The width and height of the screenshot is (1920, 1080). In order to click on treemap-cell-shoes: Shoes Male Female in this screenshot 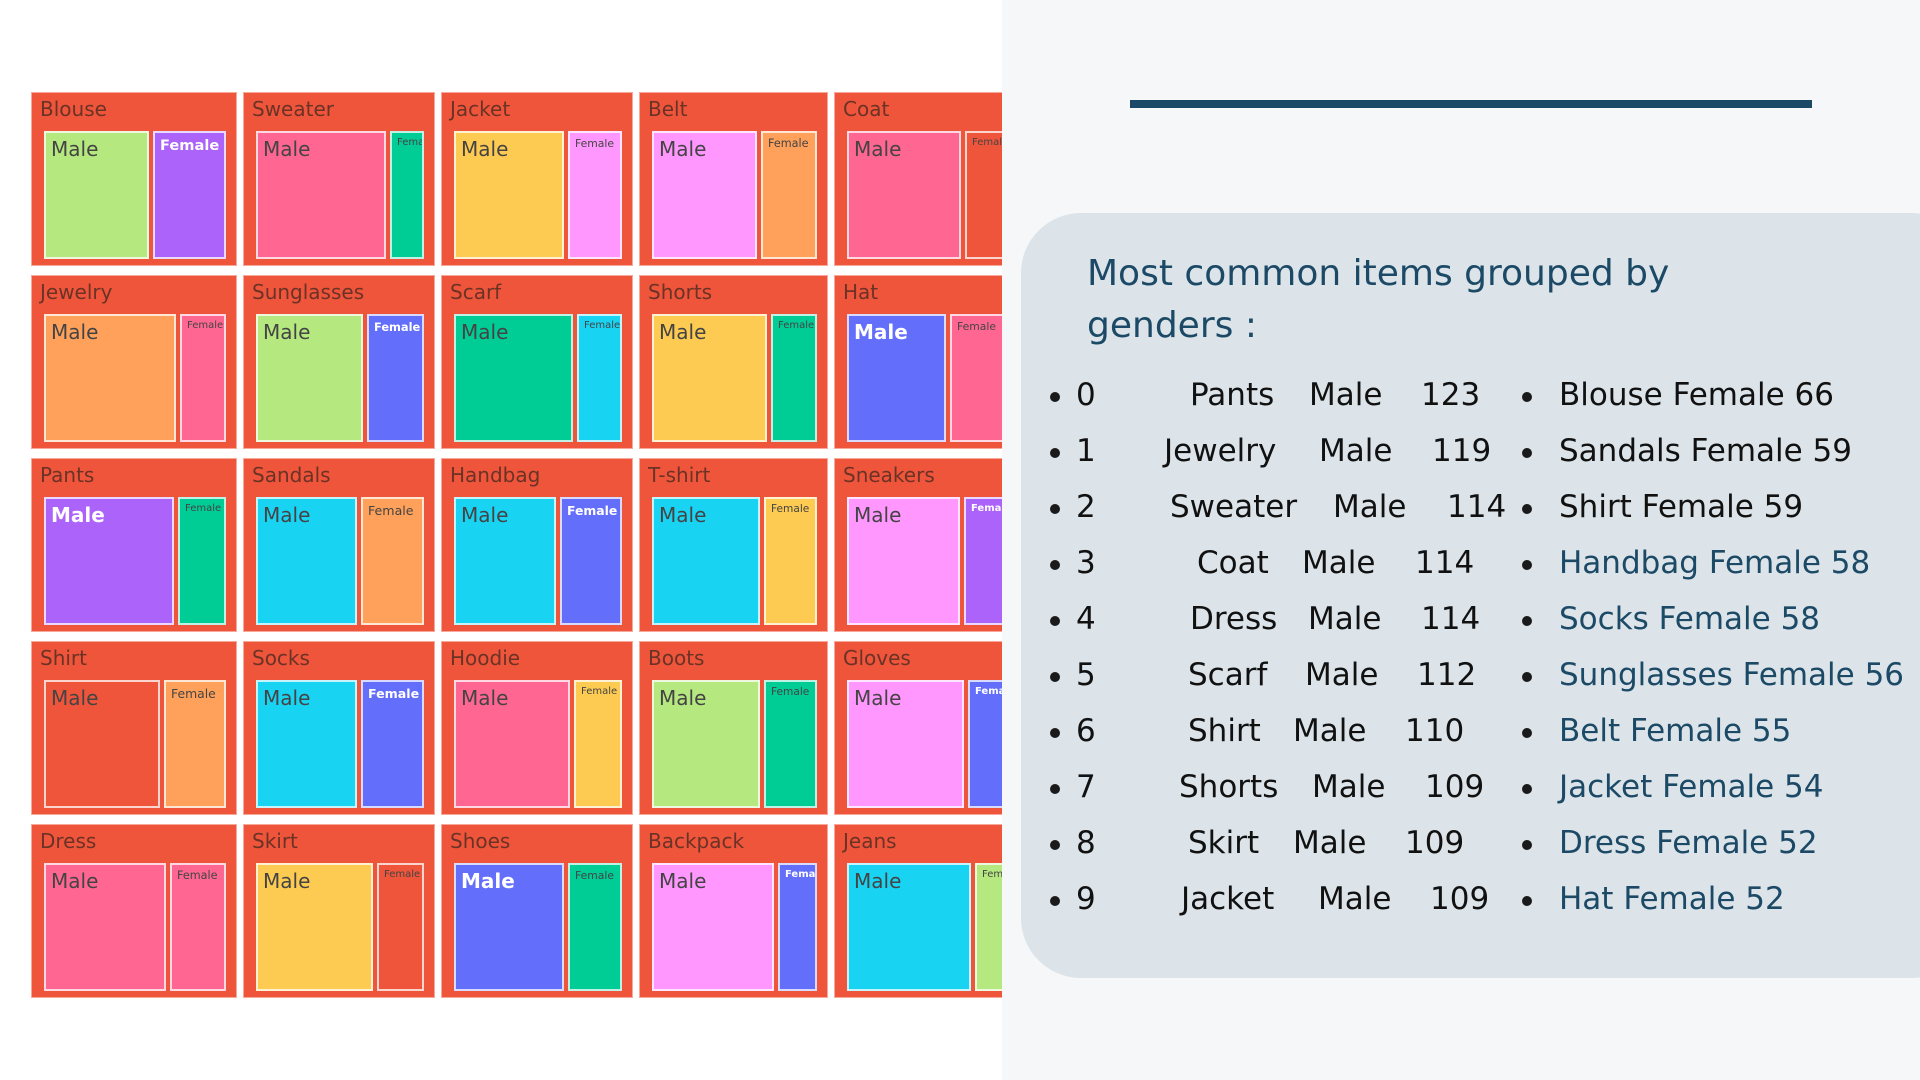, I will do `click(537, 911)`.